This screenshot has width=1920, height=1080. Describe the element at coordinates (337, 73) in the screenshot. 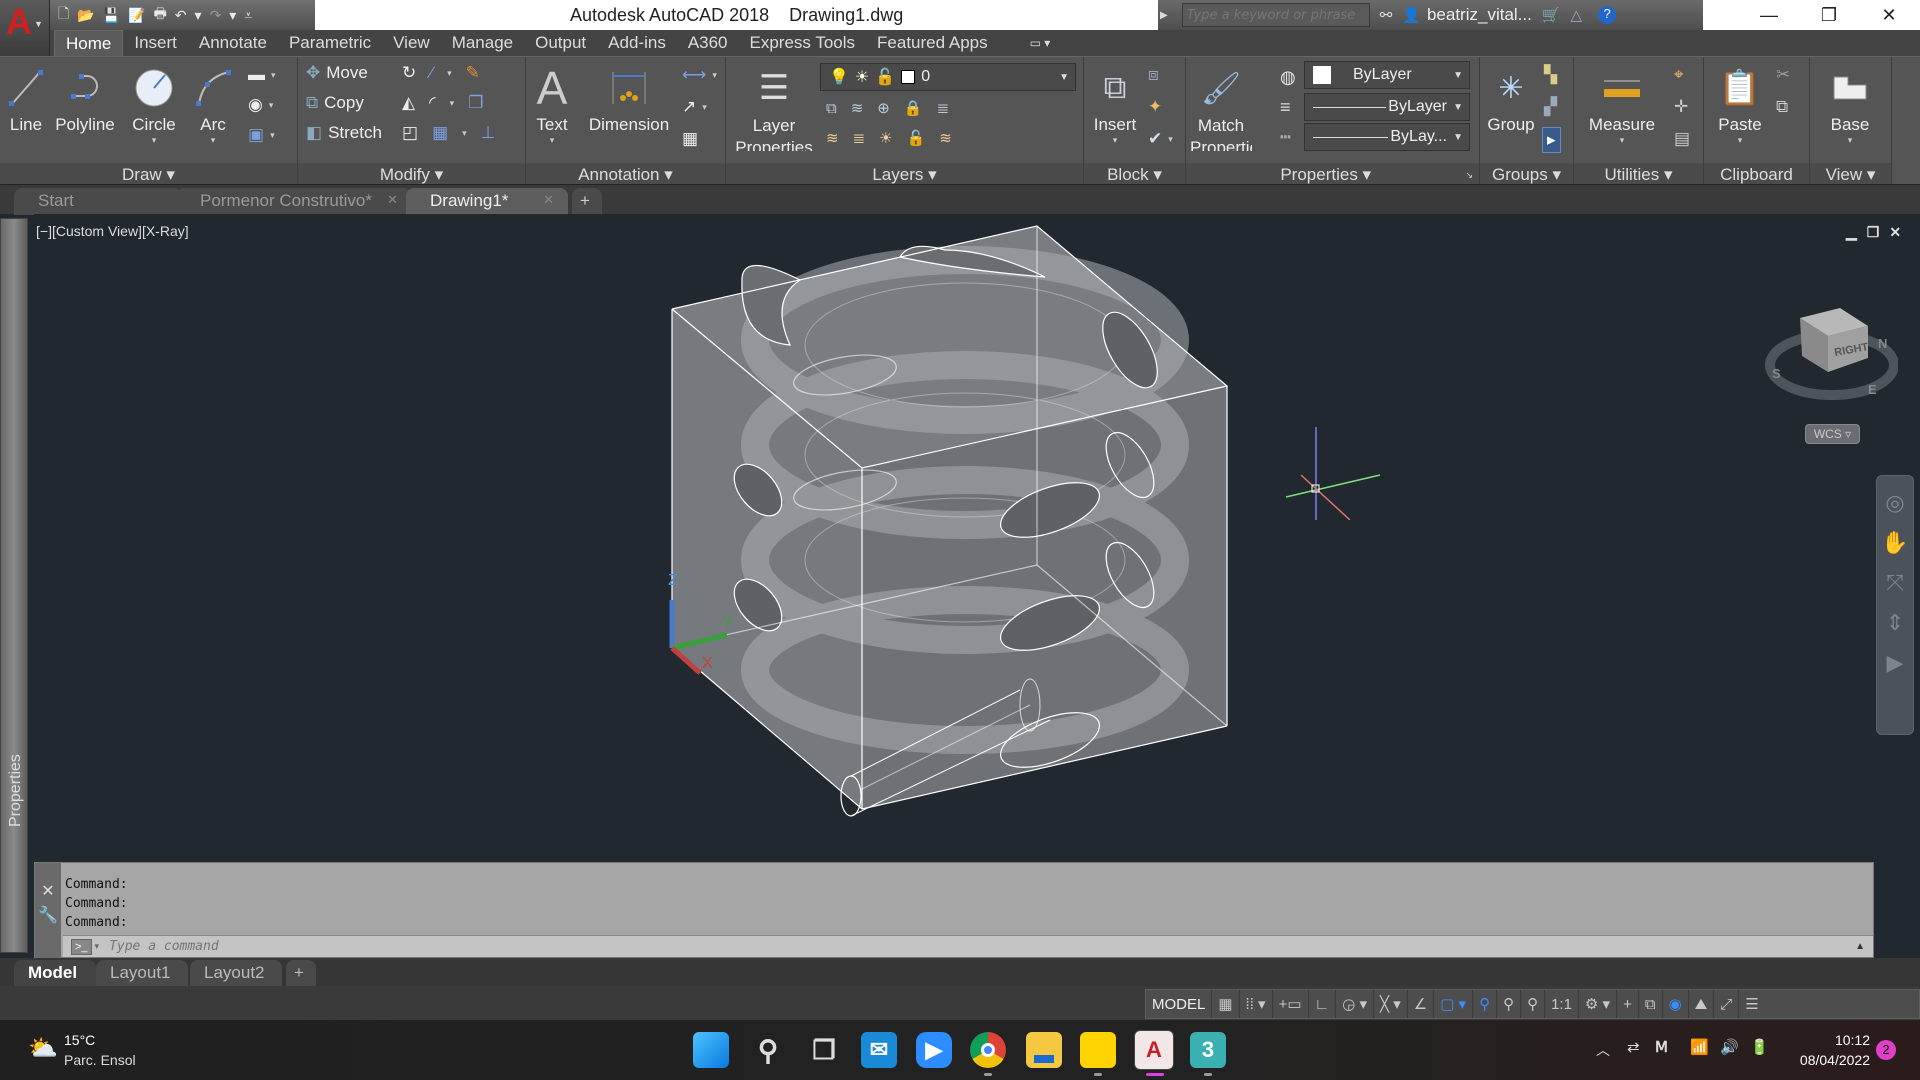

I see `move-button: ✥ Move` at that location.